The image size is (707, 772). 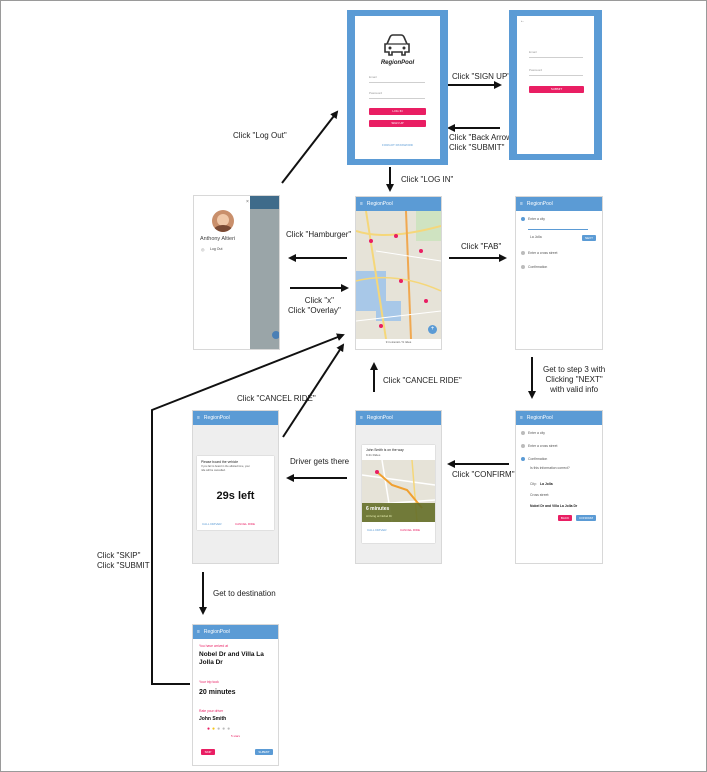 I want to click on trip-duration: 20 minutes, so click(x=217, y=692).